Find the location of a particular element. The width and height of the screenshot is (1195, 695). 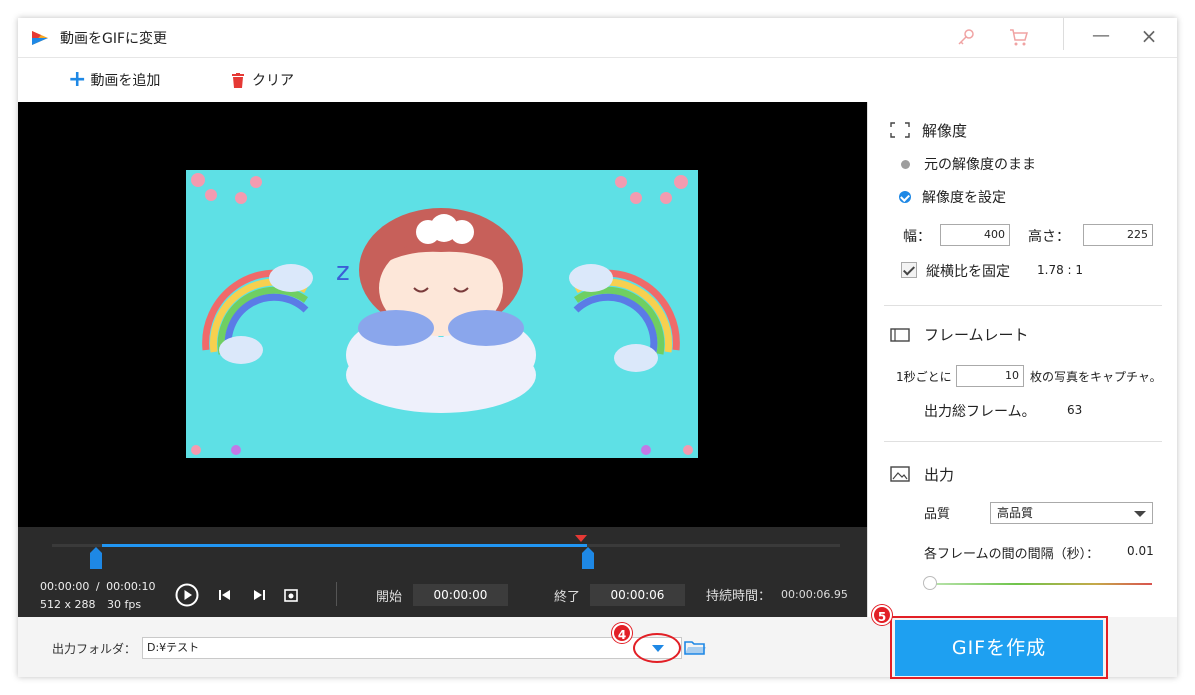

frame-rate-icon is located at coordinates (900, 335).